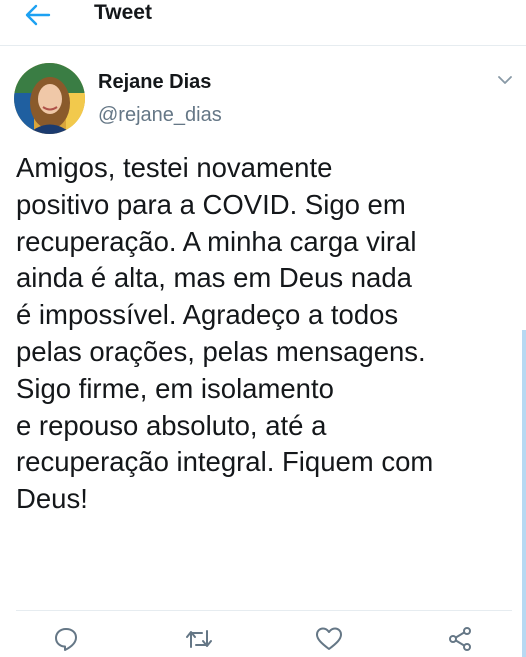 The height and width of the screenshot is (657, 526). I want to click on share-button, so click(460, 639).